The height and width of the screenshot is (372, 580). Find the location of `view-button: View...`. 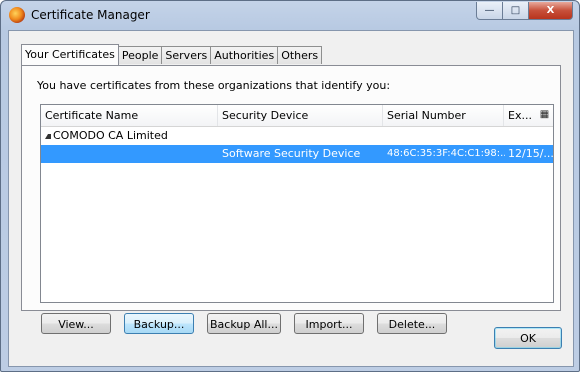

view-button: View... is located at coordinates (76, 323).